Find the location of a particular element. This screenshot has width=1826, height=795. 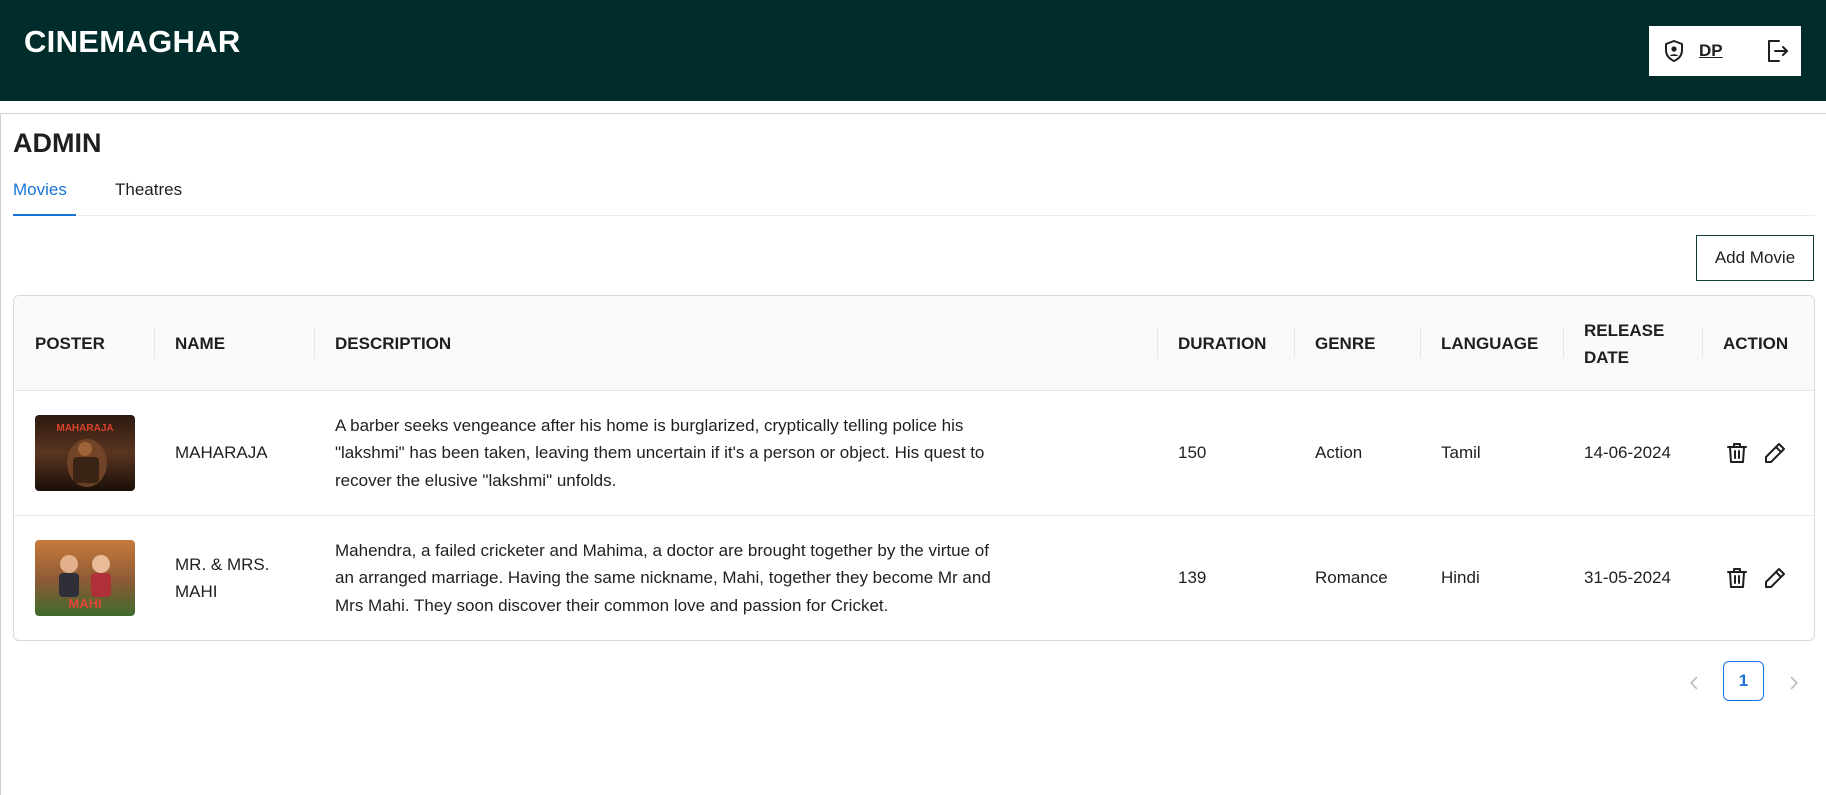

poster-title-text: MAHI is located at coordinates (84, 603).